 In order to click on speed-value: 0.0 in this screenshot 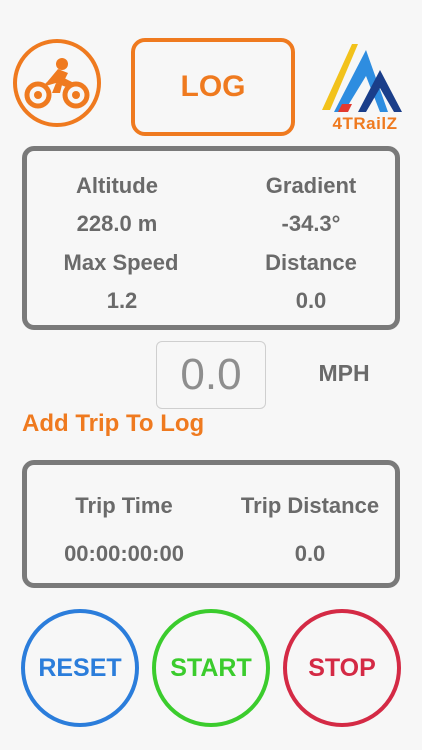, I will do `click(211, 374)`.